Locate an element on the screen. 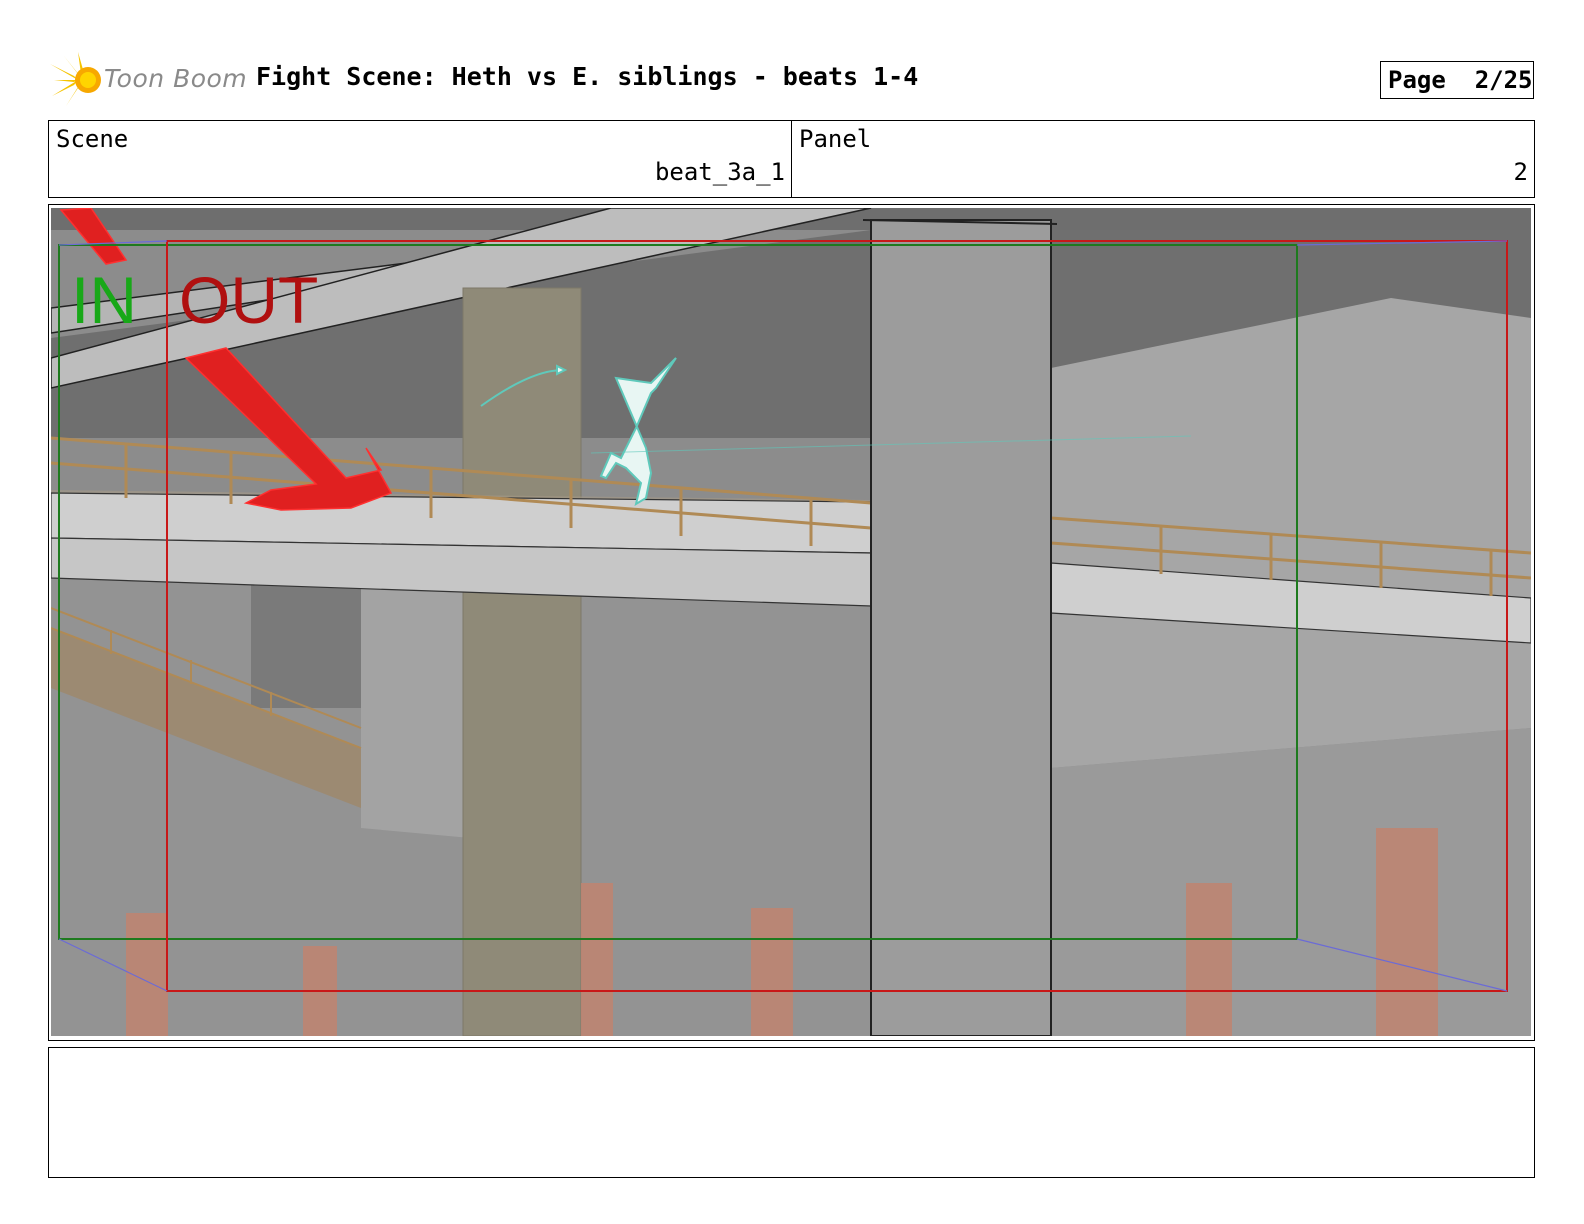 The image size is (1584, 1224). panel-cell: Panel 2 is located at coordinates (1163, 159).